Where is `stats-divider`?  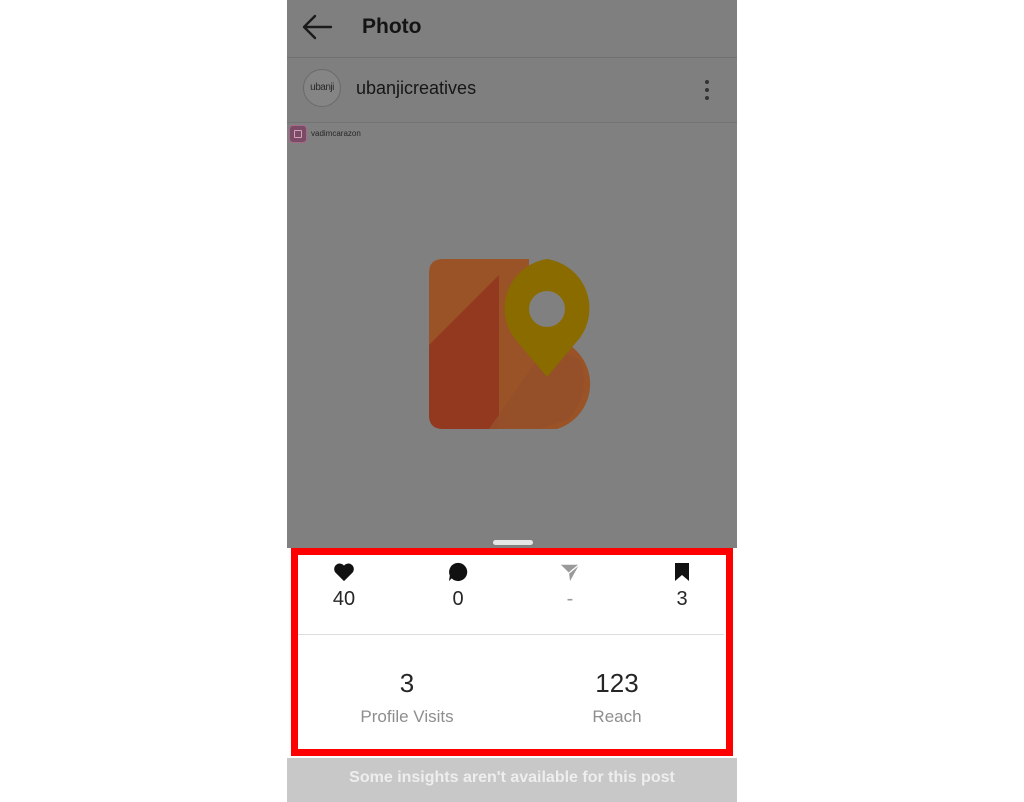
stats-divider is located at coordinates (511, 634).